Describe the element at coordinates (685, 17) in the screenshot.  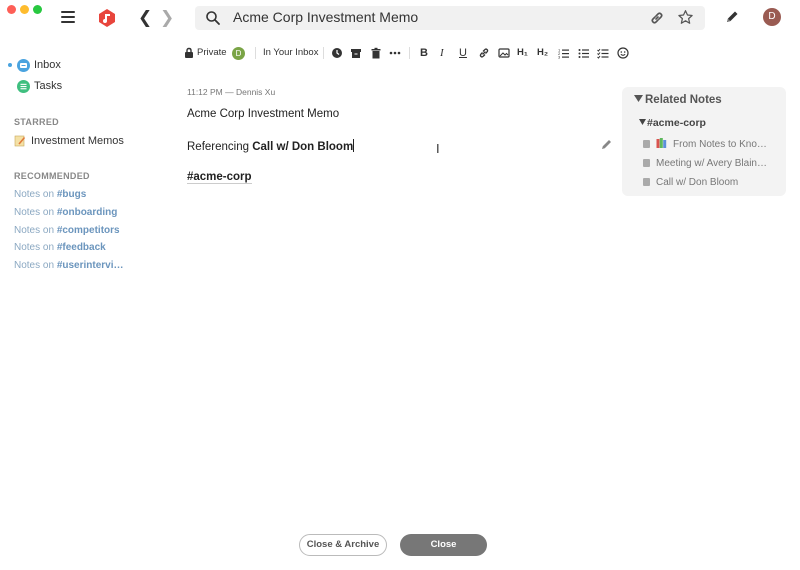
I see `star-icon` at that location.